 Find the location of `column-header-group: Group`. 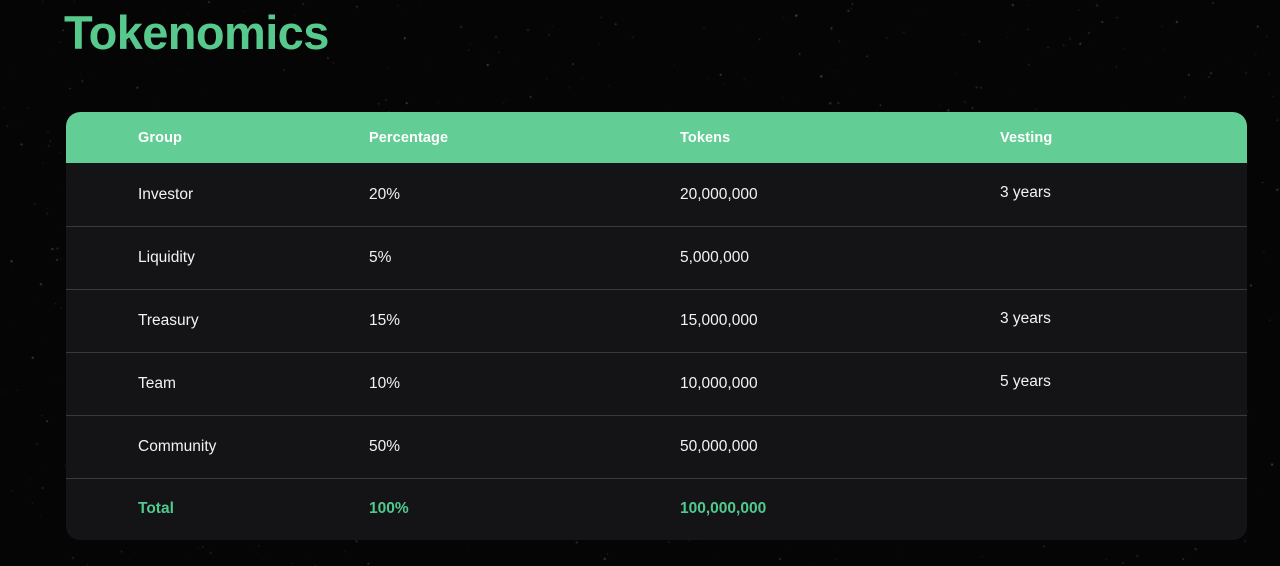

column-header-group: Group is located at coordinates (160, 137).